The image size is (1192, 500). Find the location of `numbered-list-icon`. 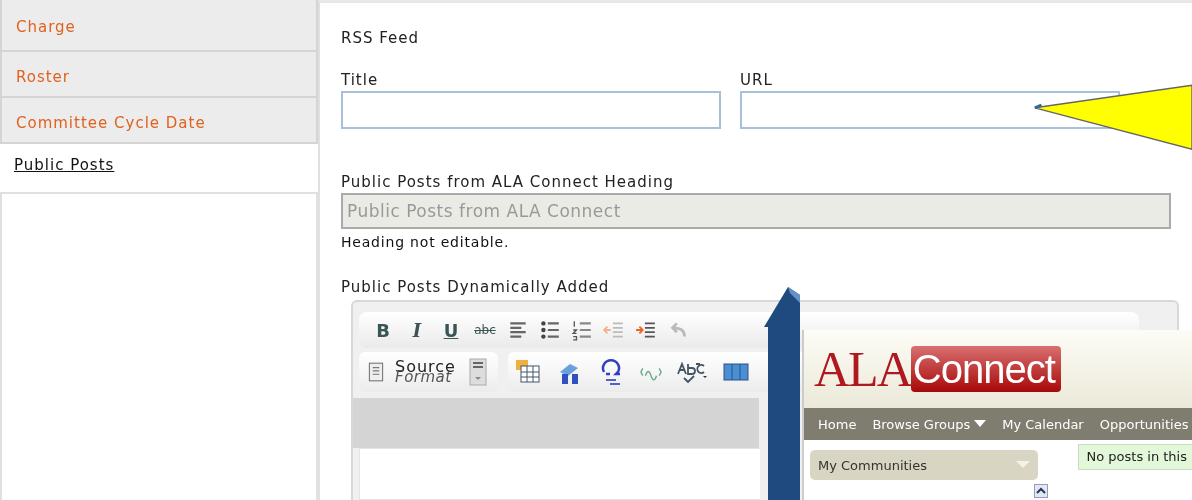

numbered-list-icon is located at coordinates (582, 330).